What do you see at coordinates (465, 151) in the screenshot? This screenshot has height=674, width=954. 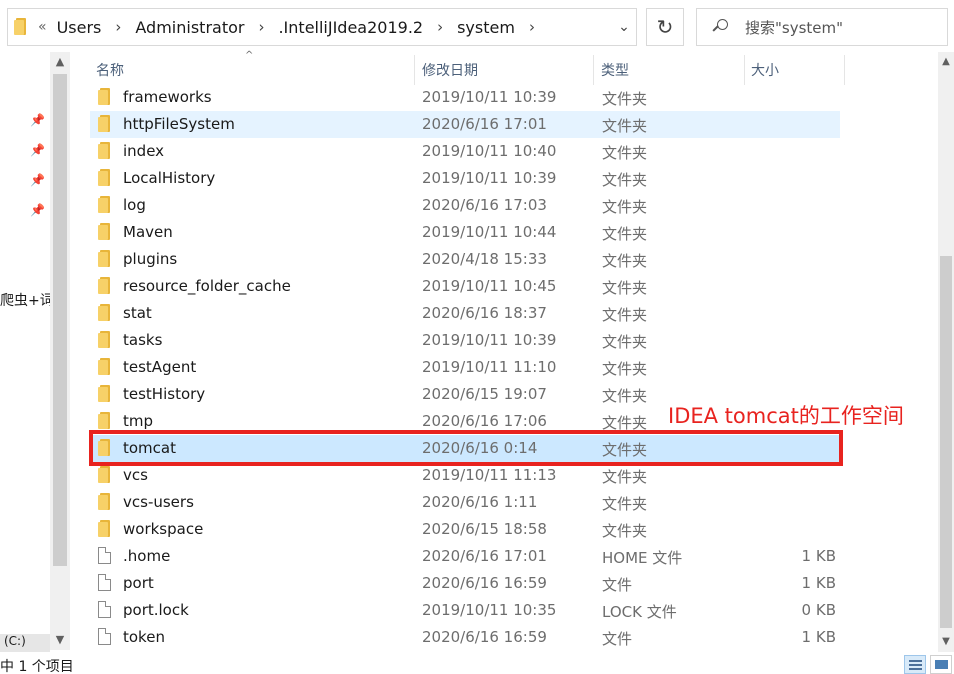 I see `file-row: index 2019/10/11 10:40 文件夹` at bounding box center [465, 151].